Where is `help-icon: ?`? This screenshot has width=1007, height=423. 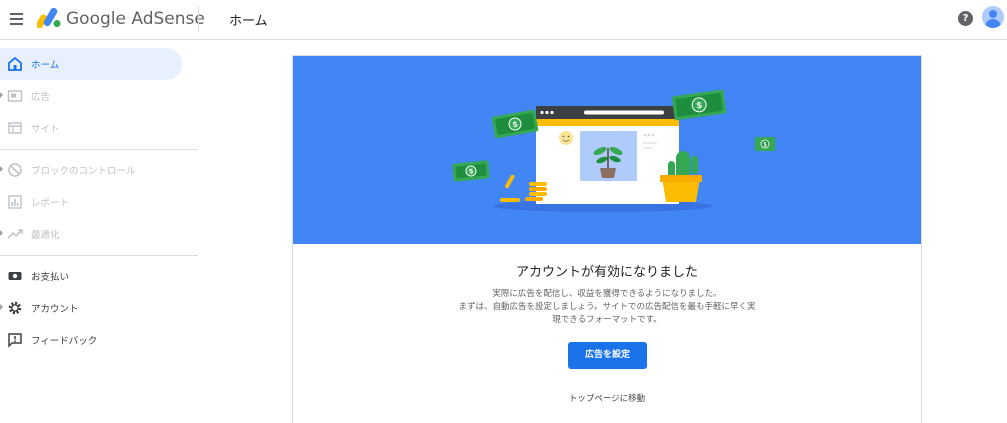 help-icon: ? is located at coordinates (965, 18).